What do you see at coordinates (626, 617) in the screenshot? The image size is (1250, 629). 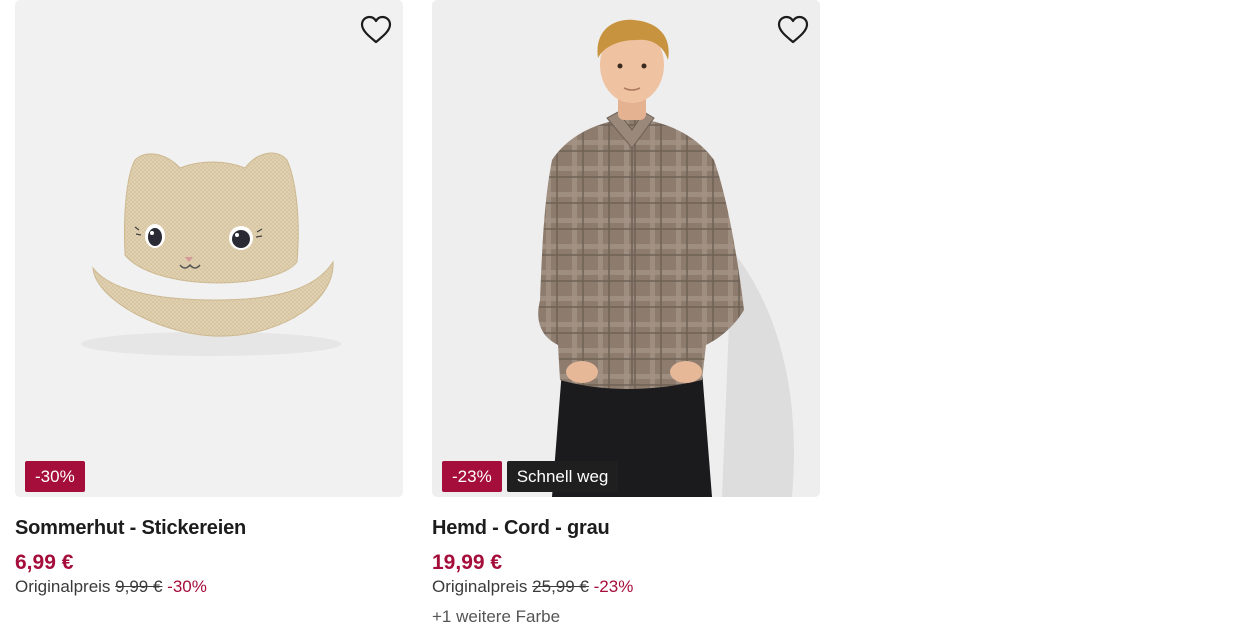 I see `more-colors-link: +1 weitere Farbe` at bounding box center [626, 617].